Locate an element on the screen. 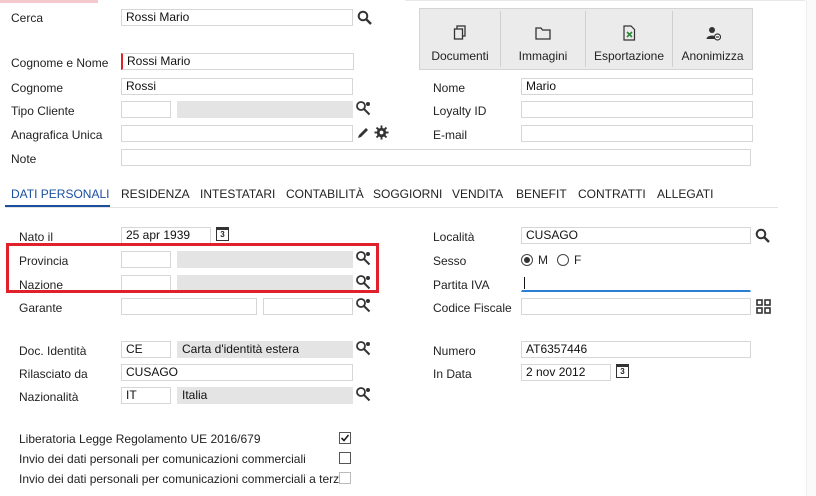 This screenshot has width=816, height=496. folder-icon is located at coordinates (543, 34).